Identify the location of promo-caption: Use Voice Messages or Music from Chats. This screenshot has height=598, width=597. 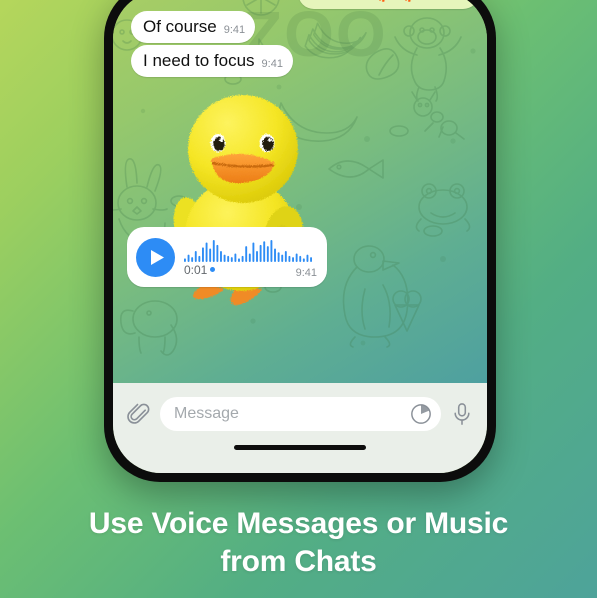
(298, 543).